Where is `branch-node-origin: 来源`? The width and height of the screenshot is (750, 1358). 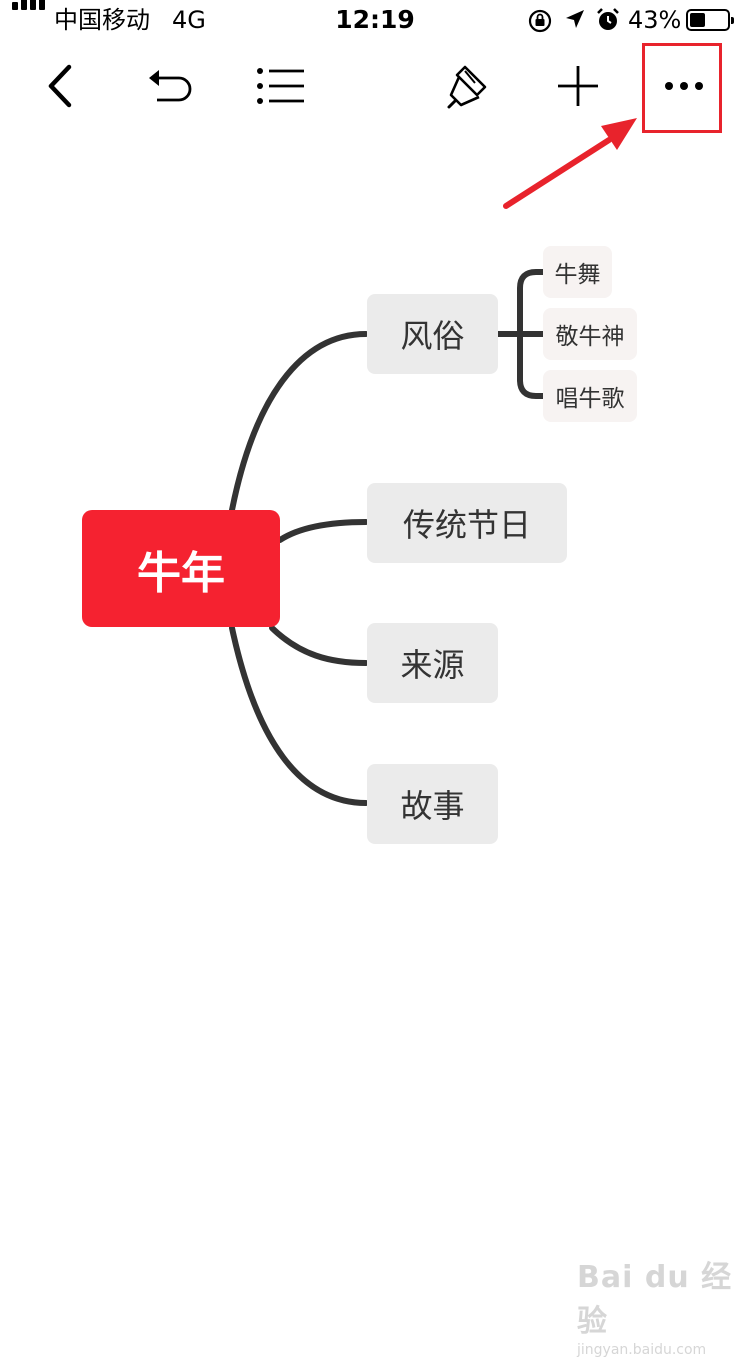 branch-node-origin: 来源 is located at coordinates (432, 663).